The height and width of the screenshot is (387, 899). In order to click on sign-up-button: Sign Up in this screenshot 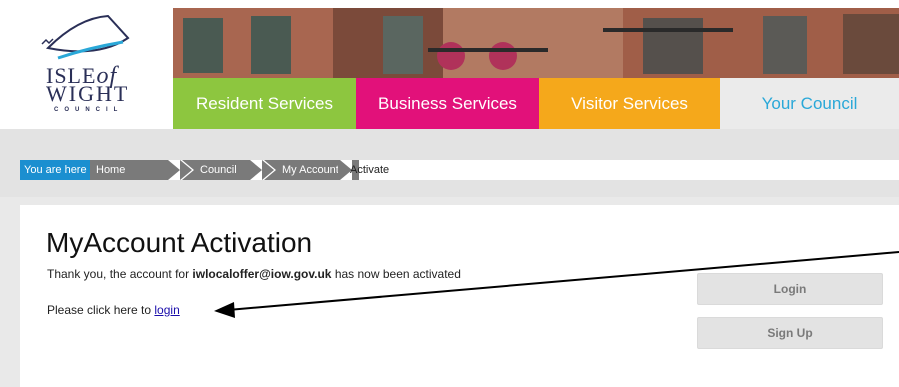, I will do `click(790, 333)`.